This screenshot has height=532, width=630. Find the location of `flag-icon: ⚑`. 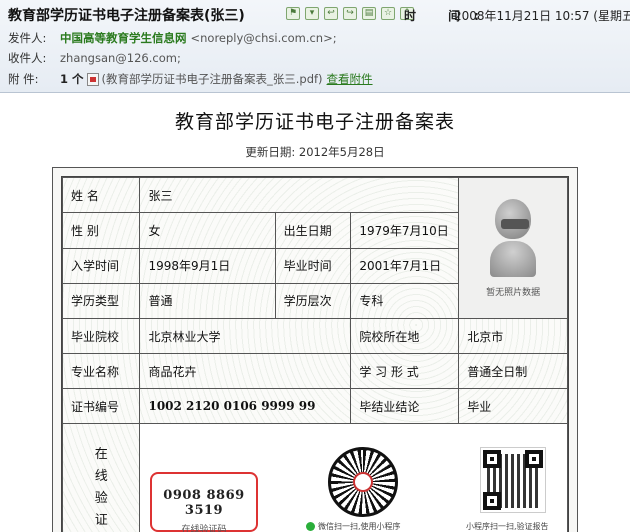

flag-icon: ⚑ is located at coordinates (293, 13).